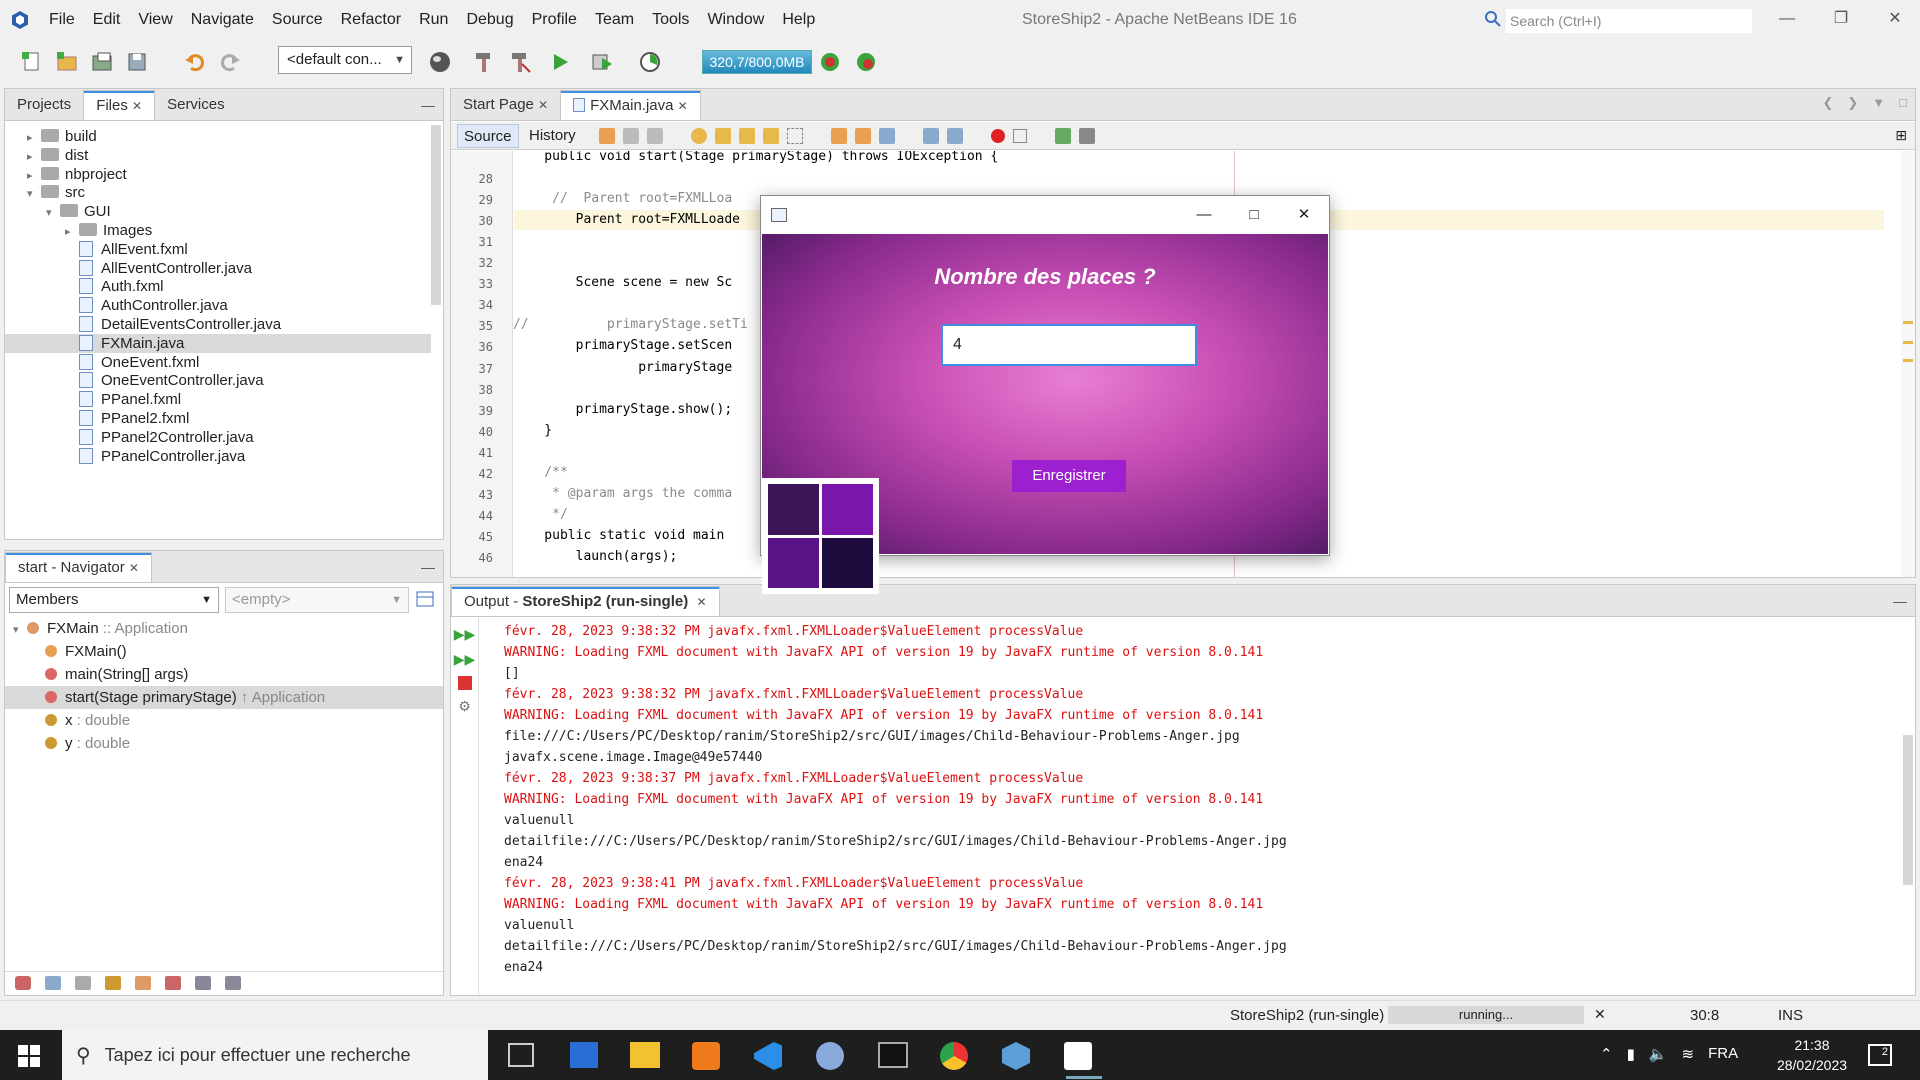 This screenshot has width=1920, height=1080. I want to click on navigator-item: x : double, so click(224, 720).